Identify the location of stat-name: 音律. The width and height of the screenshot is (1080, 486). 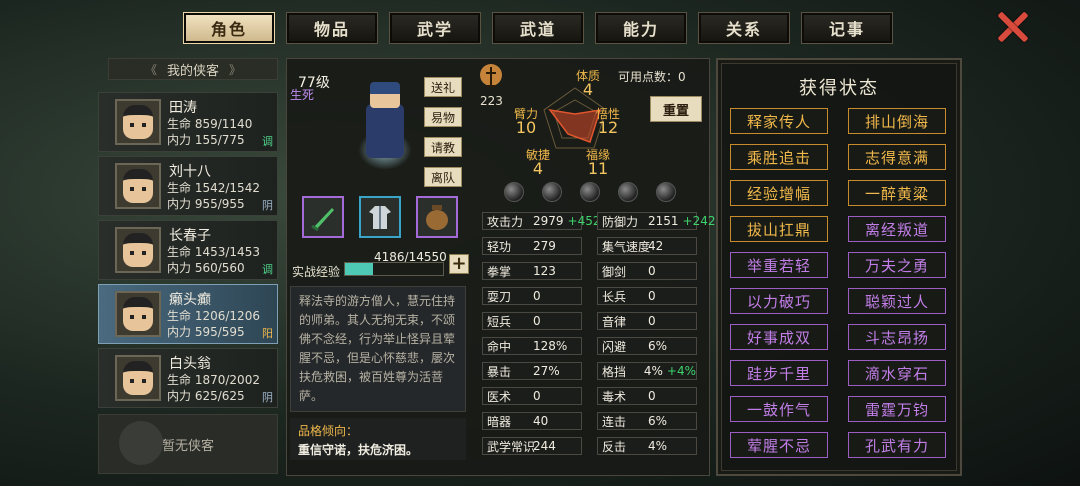
(614, 321).